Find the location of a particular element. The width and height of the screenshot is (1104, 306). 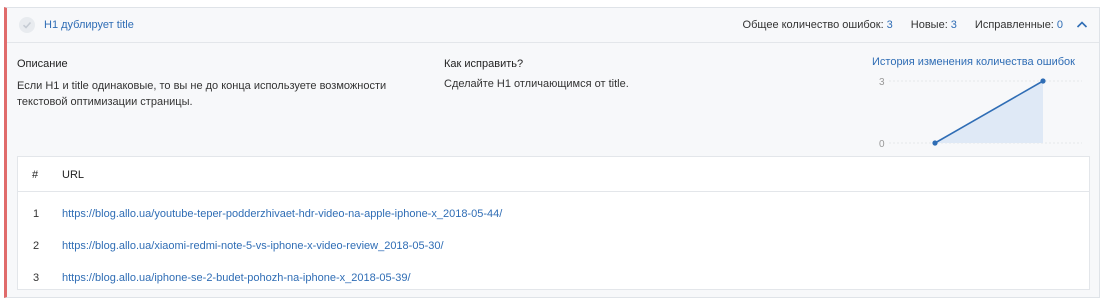

fix-heading: Как исправить? is located at coordinates (484, 64).